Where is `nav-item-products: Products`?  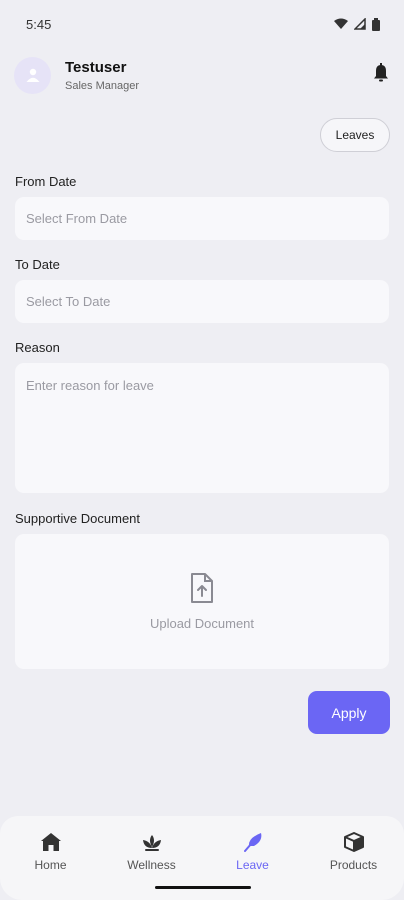 nav-item-products: Products is located at coordinates (353, 858).